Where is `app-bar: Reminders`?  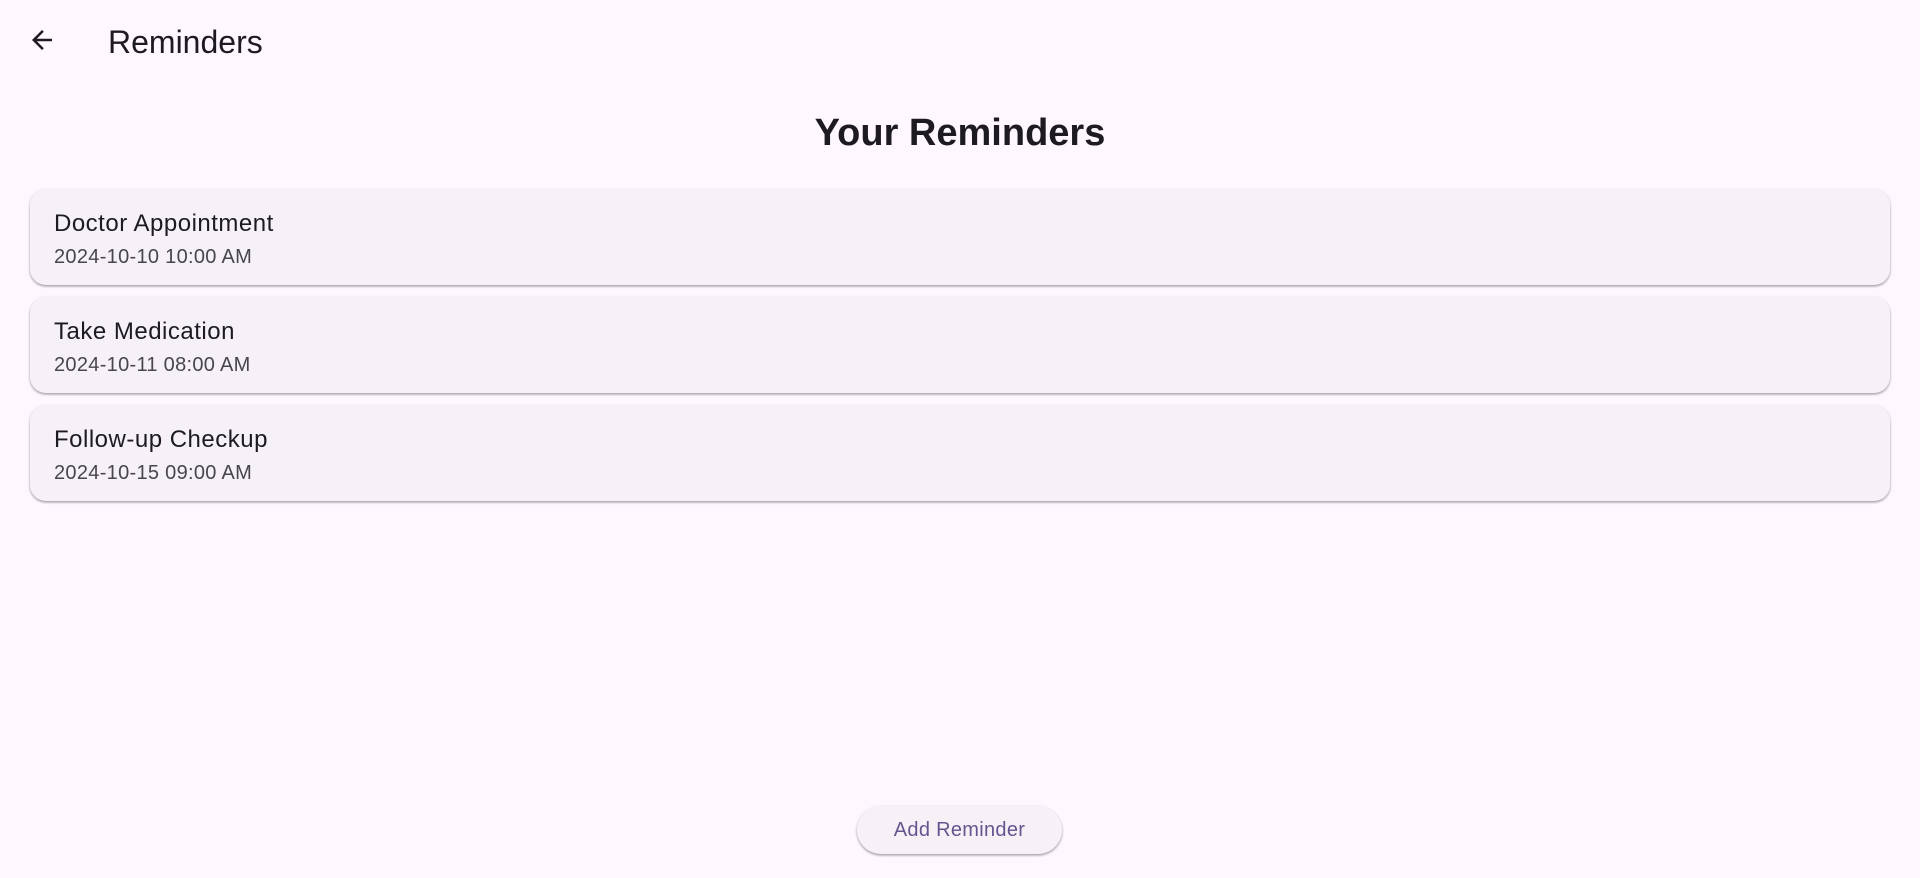 app-bar: Reminders is located at coordinates (960, 42).